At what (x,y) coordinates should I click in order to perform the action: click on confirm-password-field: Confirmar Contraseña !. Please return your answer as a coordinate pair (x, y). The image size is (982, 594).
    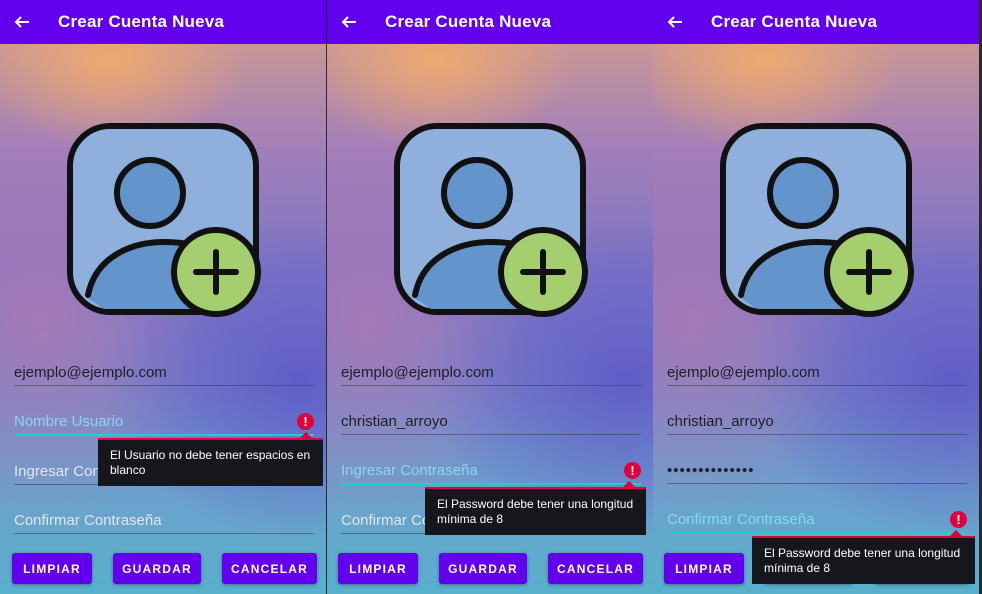
    Looking at the image, I should click on (817, 518).